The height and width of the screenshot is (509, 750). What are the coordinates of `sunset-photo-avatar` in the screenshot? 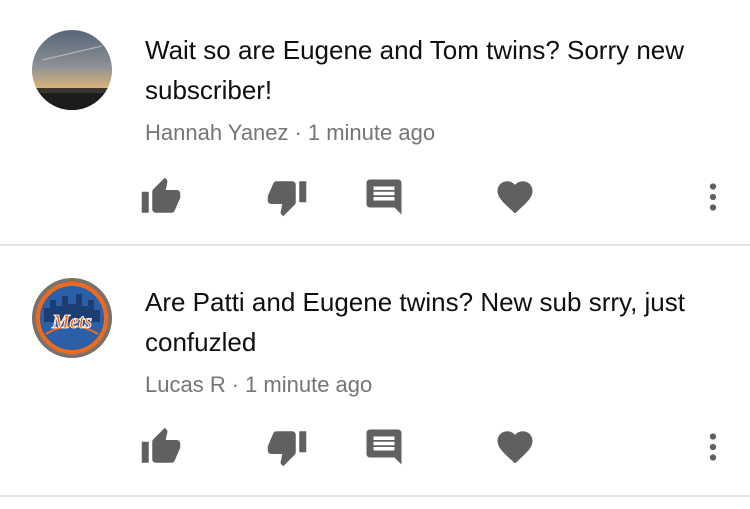 It's located at (72, 70).